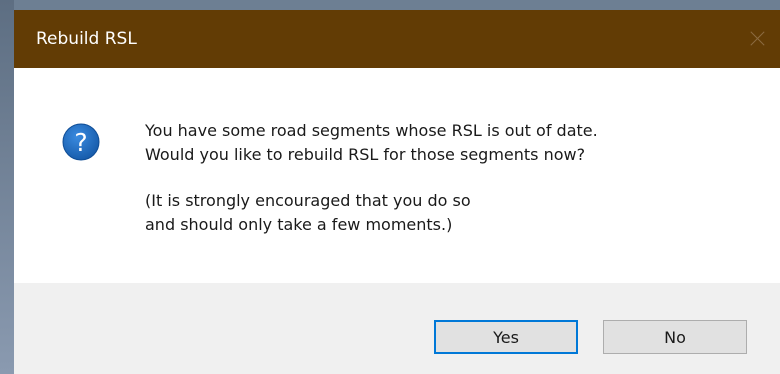 Image resolution: width=780 pixels, height=374 pixels. I want to click on note-line: and should only take a few moments.), so click(299, 224).